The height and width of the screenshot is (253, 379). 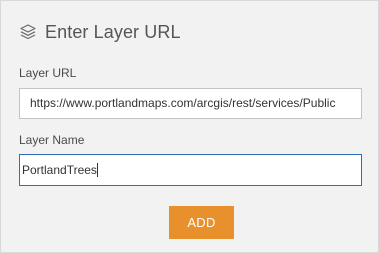 I want to click on layer-name-label: Layer Name, so click(x=52, y=140).